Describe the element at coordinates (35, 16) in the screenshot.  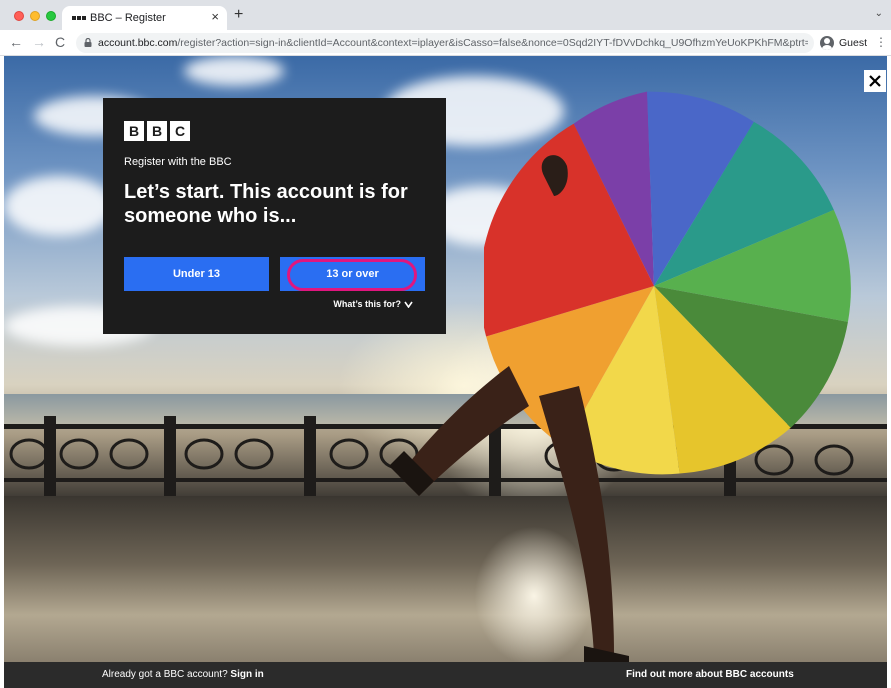
I see `minimize-window-button` at that location.